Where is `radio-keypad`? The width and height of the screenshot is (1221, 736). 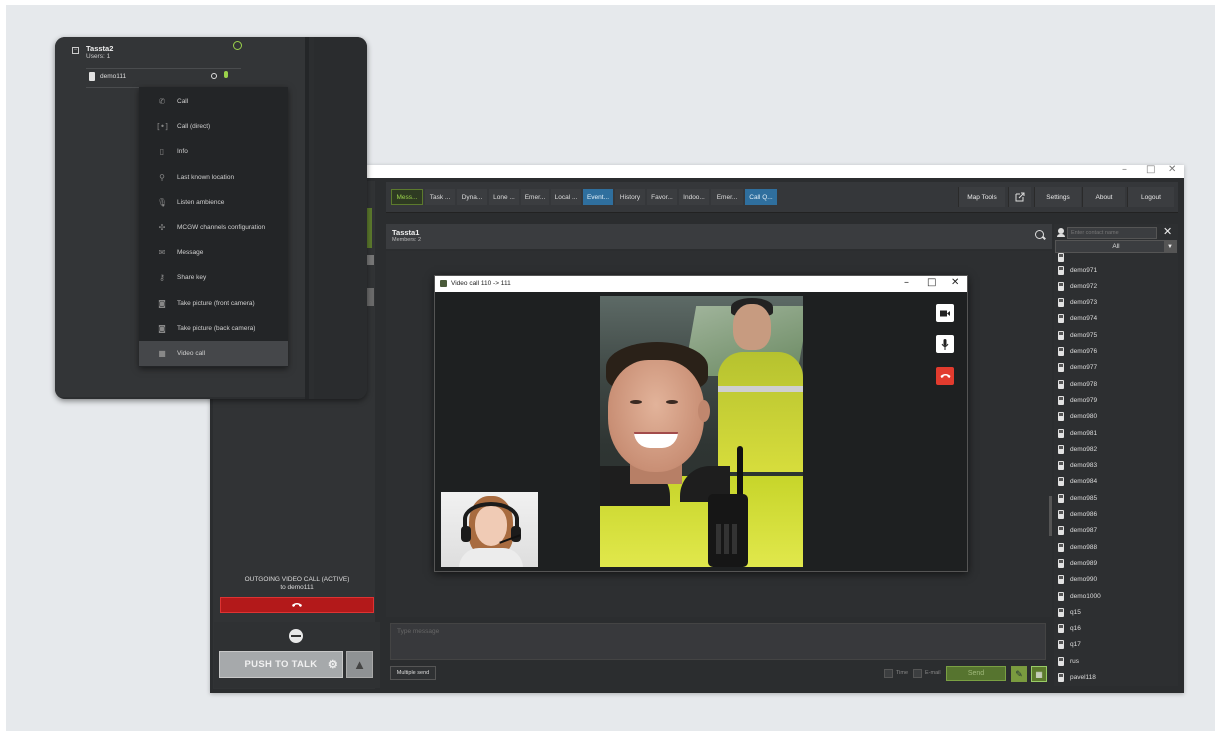 radio-keypad is located at coordinates (728, 539).